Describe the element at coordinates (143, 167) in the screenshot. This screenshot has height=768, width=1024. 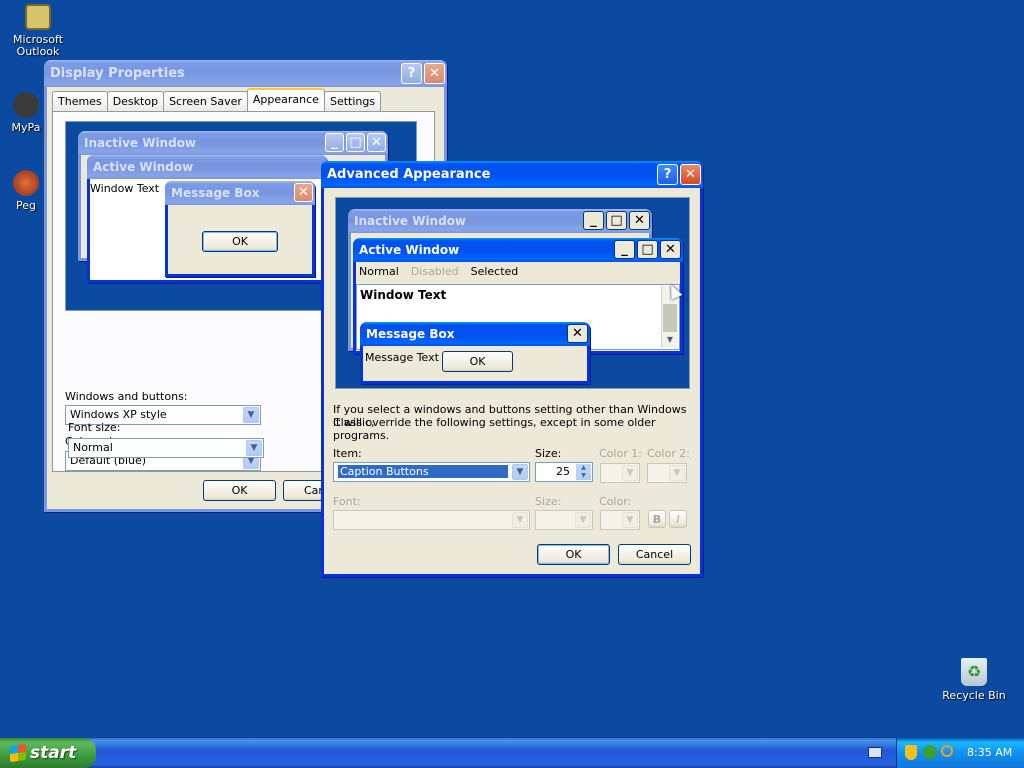
I see `preview-active-title: Active Window` at that location.